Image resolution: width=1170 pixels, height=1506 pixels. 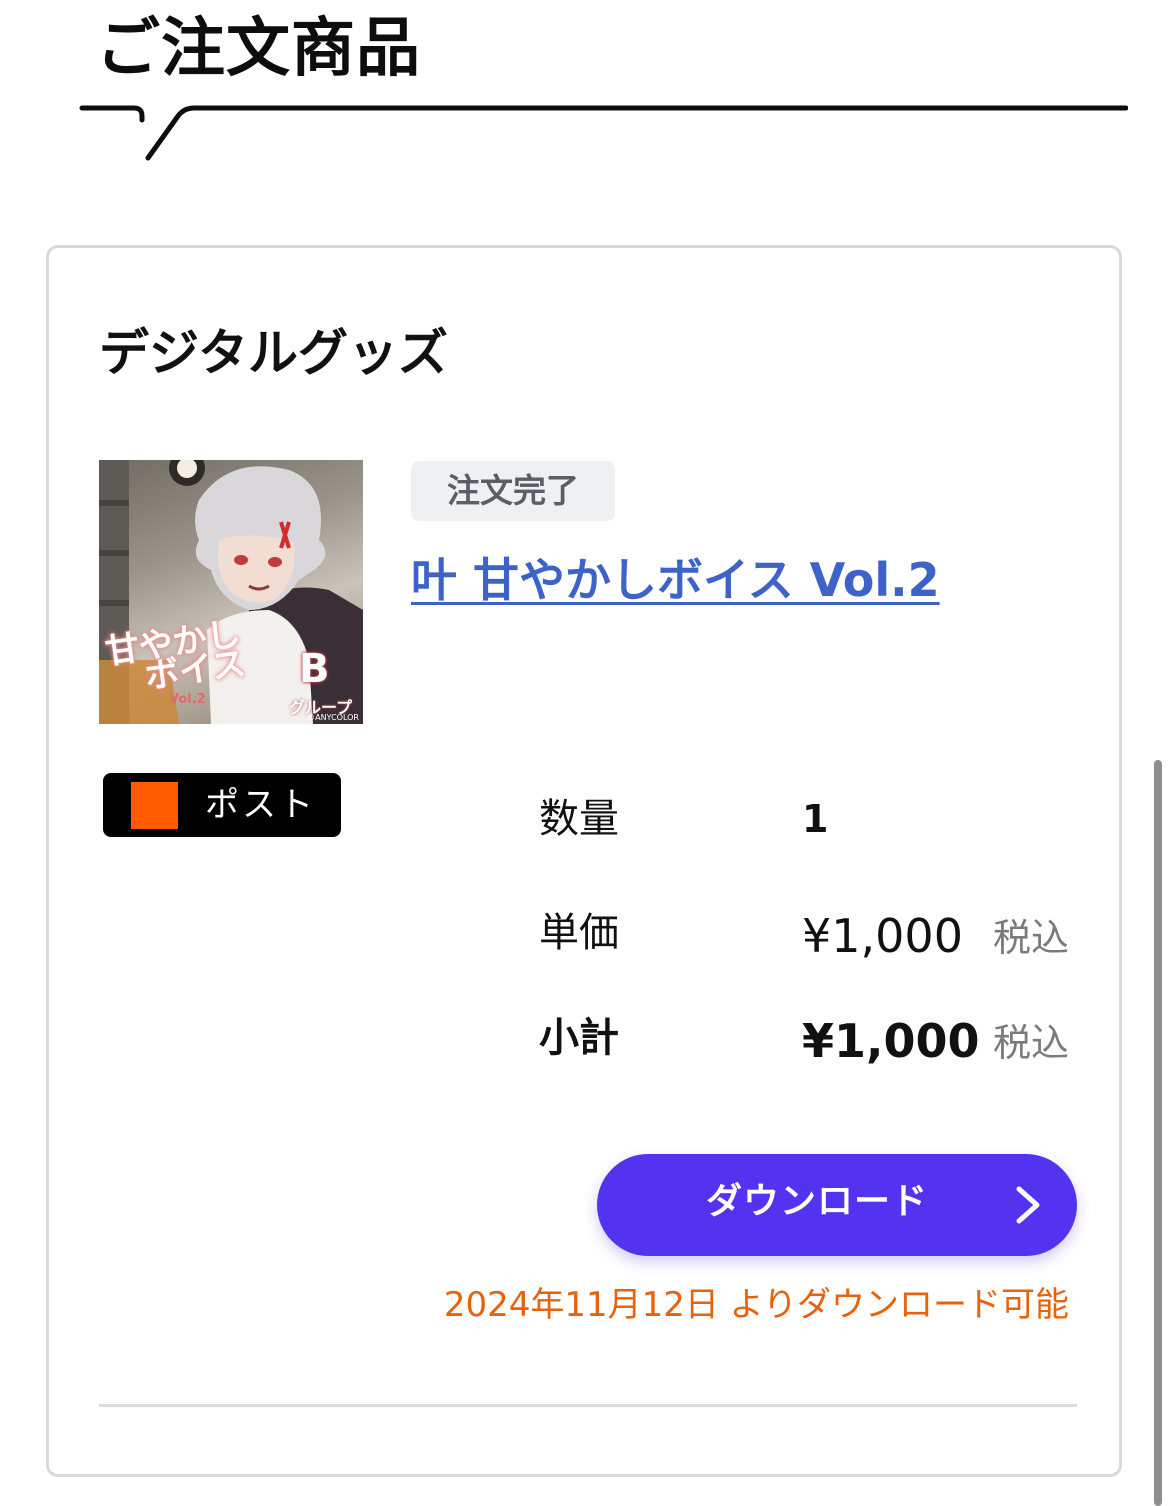 I want to click on title-underline-decoration, so click(x=603, y=133).